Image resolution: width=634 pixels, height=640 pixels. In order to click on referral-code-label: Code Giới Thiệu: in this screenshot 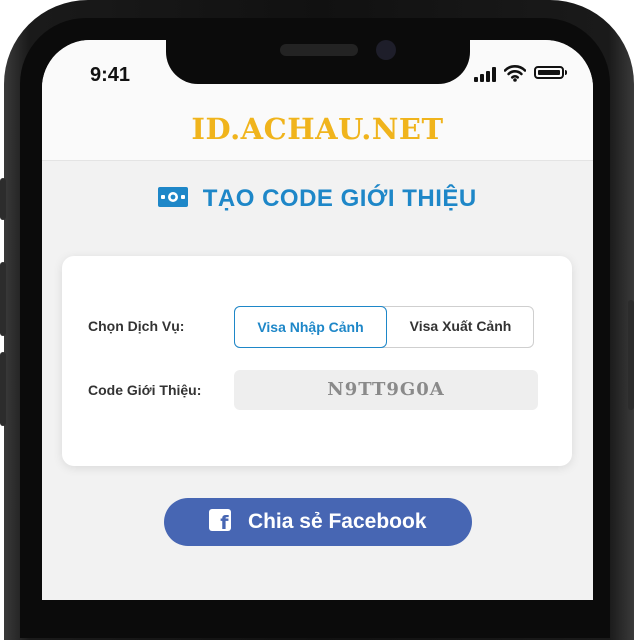, I will do `click(145, 390)`.